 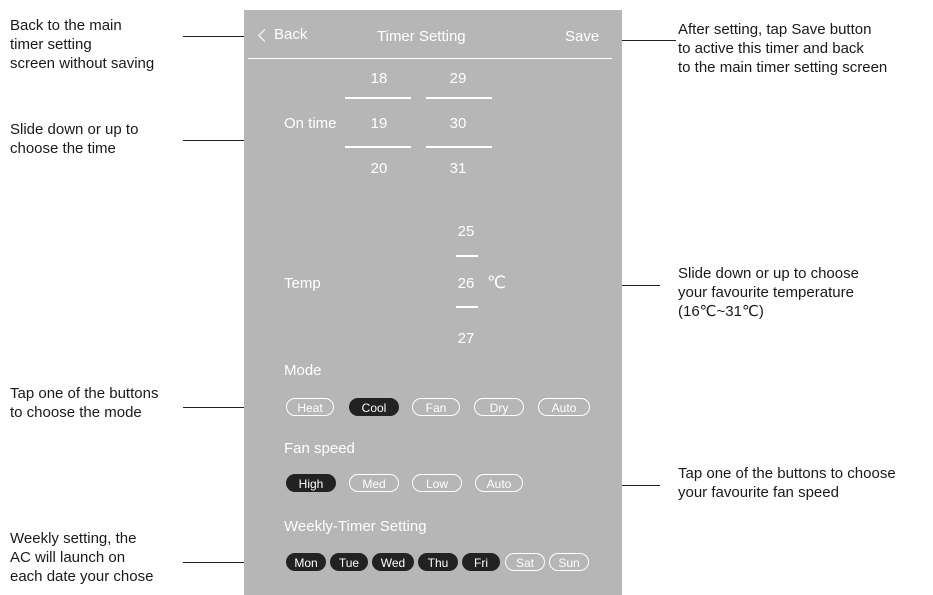 What do you see at coordinates (374, 407) in the screenshot?
I see `mode-cool-button: Cool` at bounding box center [374, 407].